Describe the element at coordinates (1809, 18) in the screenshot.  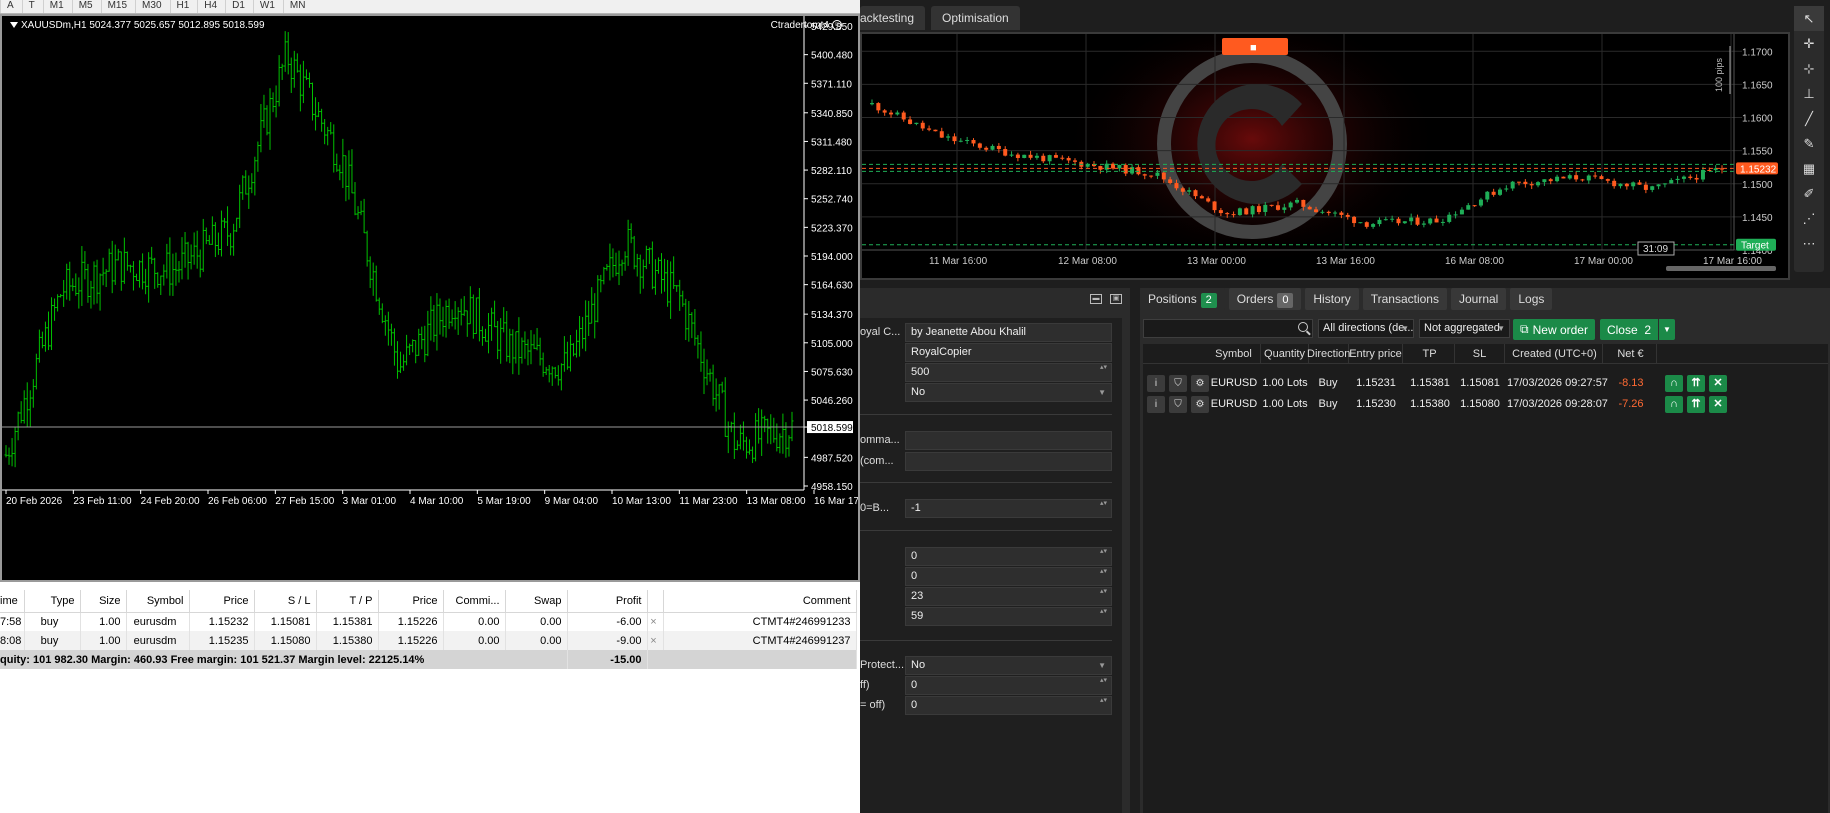
I see `cursor-icon: ↖` at that location.